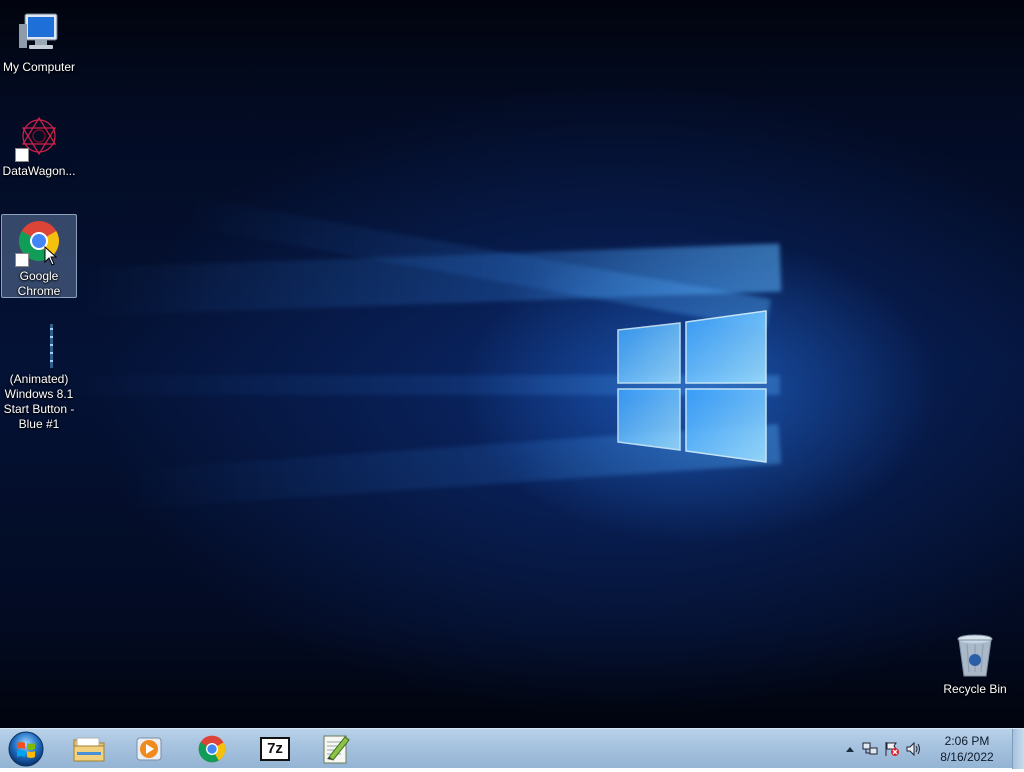 Image resolution: width=1024 pixels, height=772 pixels. I want to click on desktop-icon-label: Recycle Bin, so click(975, 689).